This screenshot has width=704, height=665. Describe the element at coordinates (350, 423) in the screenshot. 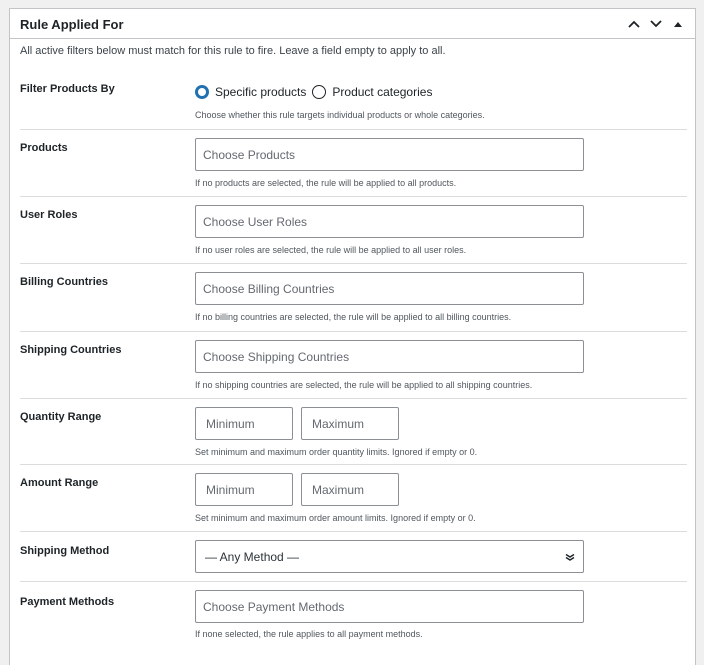

I see `quantity-max-input` at that location.